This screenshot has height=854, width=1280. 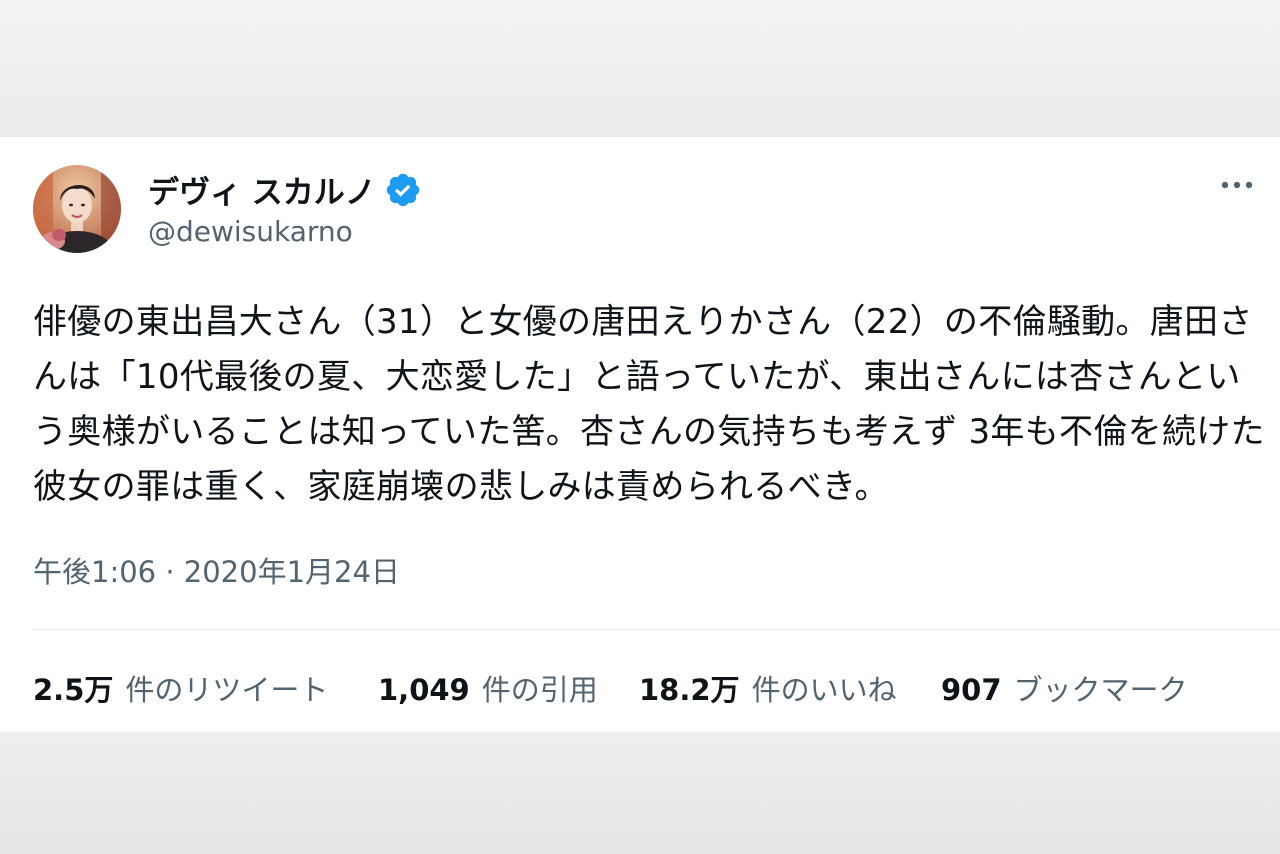 I want to click on quotes-label: 件の引用, so click(x=539, y=690).